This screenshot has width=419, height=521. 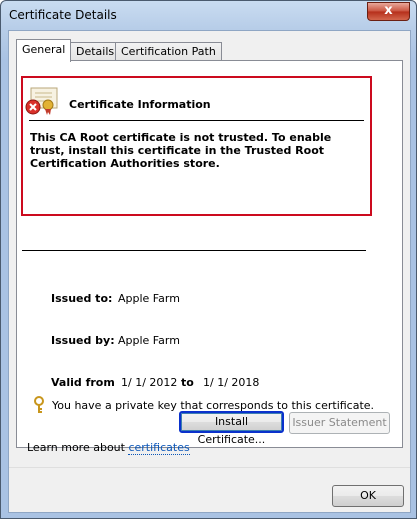 What do you see at coordinates (368, 496) in the screenshot?
I see `ok-button: OK` at bounding box center [368, 496].